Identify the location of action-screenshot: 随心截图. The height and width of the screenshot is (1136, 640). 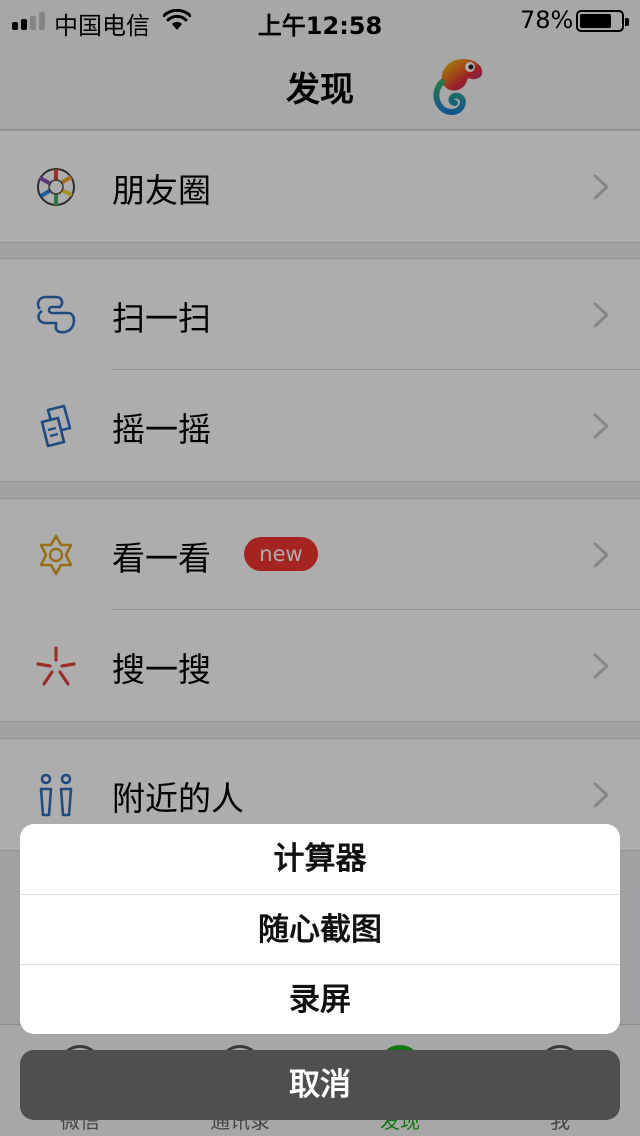
(320, 929).